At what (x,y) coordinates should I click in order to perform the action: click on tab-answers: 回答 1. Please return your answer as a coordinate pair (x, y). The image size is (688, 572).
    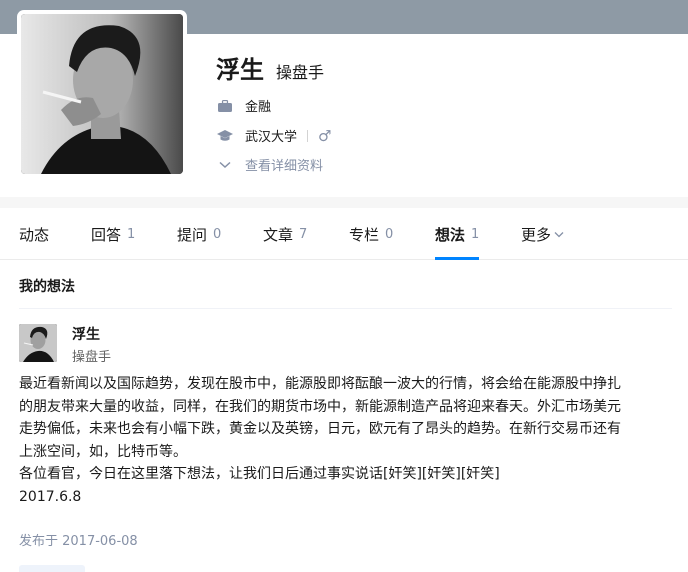
    Looking at the image, I should click on (113, 234).